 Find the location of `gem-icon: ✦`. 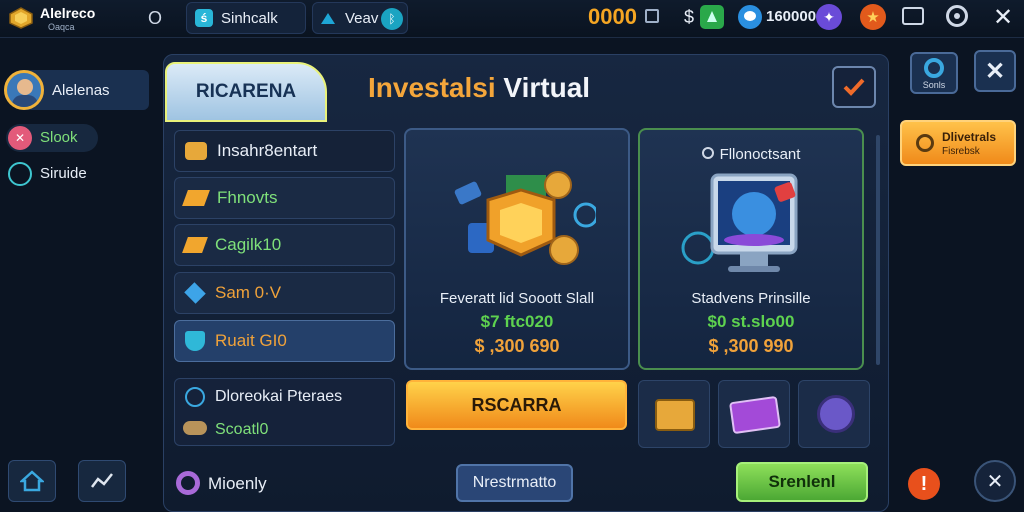

gem-icon: ✦ is located at coordinates (829, 17).